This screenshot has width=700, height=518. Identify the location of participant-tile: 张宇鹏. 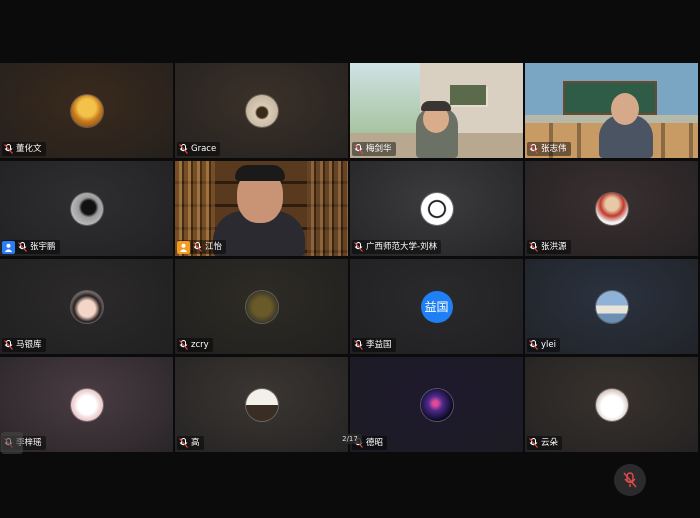
(86, 208).